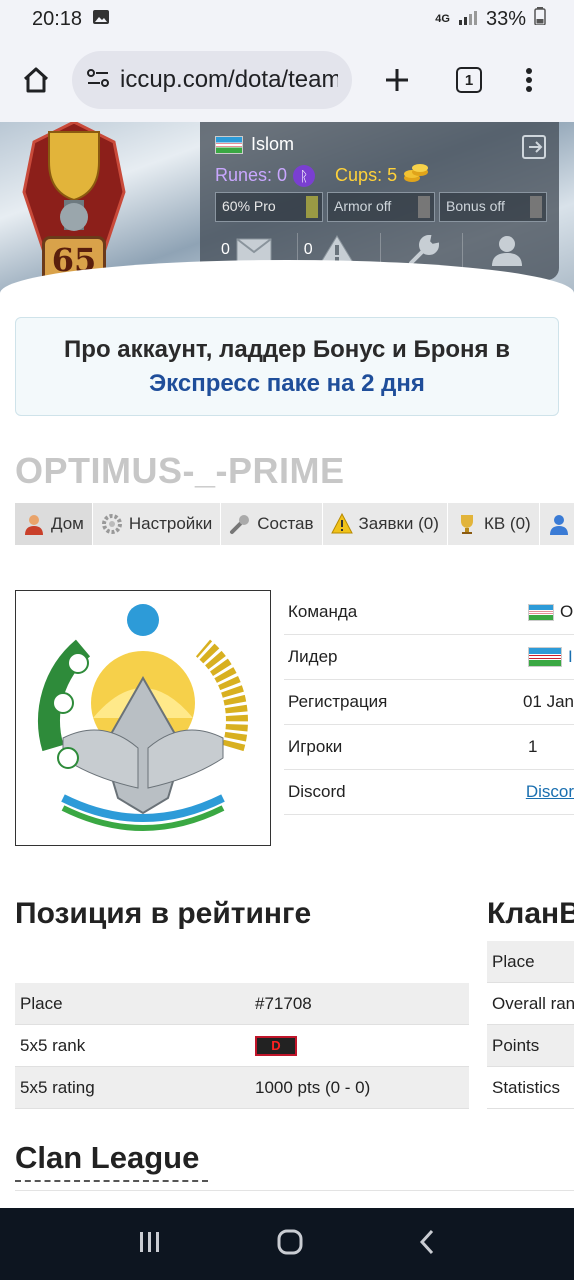 The width and height of the screenshot is (574, 1280). What do you see at coordinates (507, 523) in the screenshot?
I see `tab-clan-war-label: КВ (0)` at bounding box center [507, 523].